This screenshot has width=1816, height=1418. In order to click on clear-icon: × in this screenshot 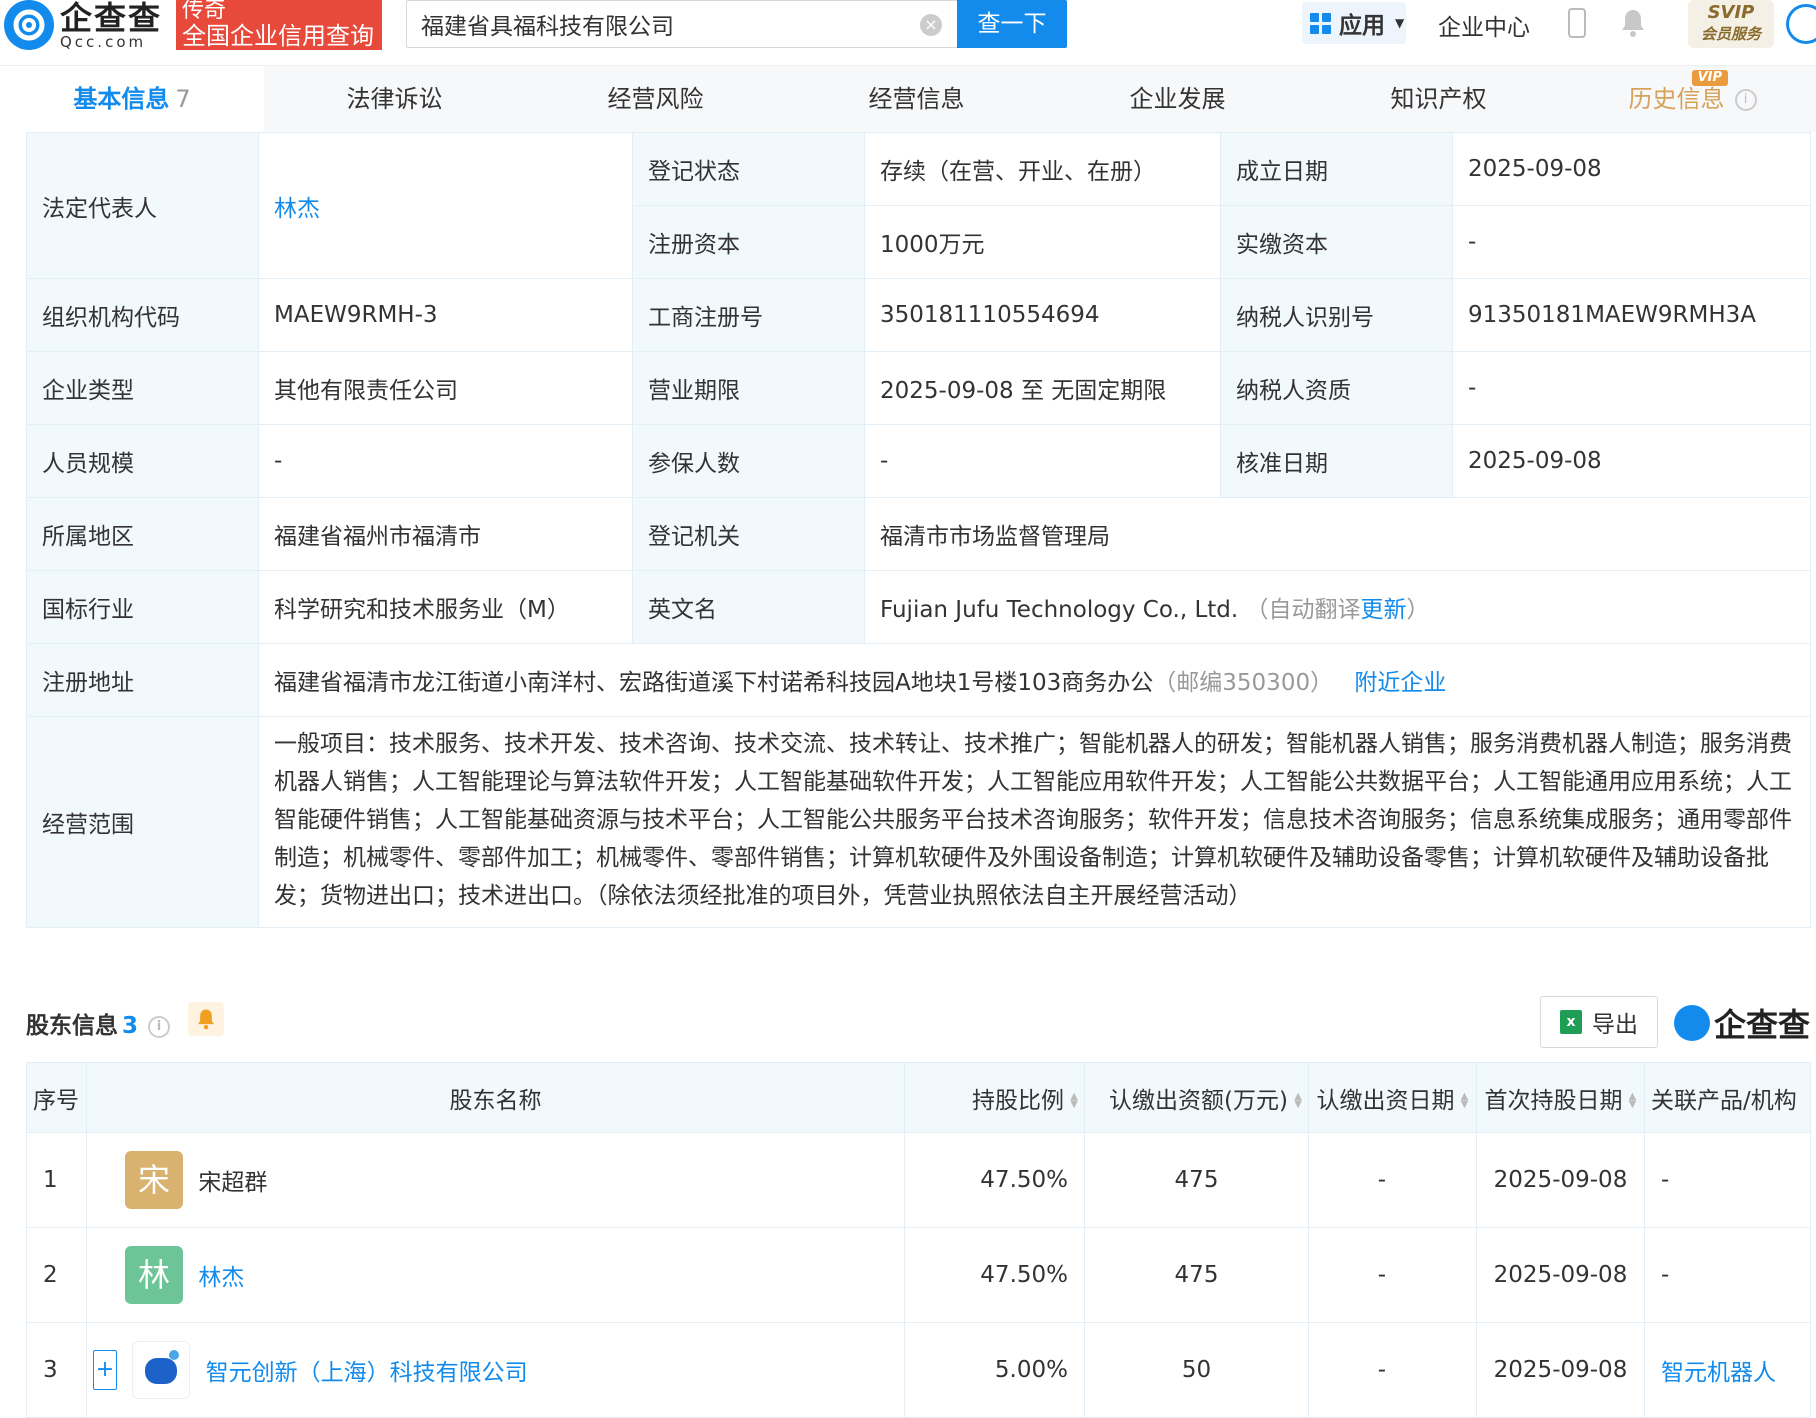, I will do `click(931, 25)`.